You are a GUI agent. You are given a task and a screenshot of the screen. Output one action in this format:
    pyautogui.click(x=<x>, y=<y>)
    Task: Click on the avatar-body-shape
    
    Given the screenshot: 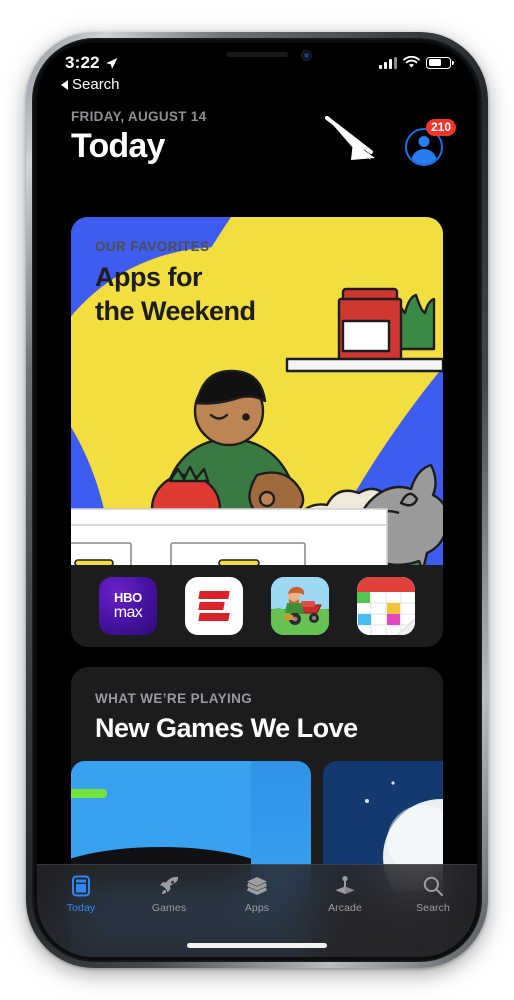 What is the action you would take?
    pyautogui.click(x=424, y=156)
    